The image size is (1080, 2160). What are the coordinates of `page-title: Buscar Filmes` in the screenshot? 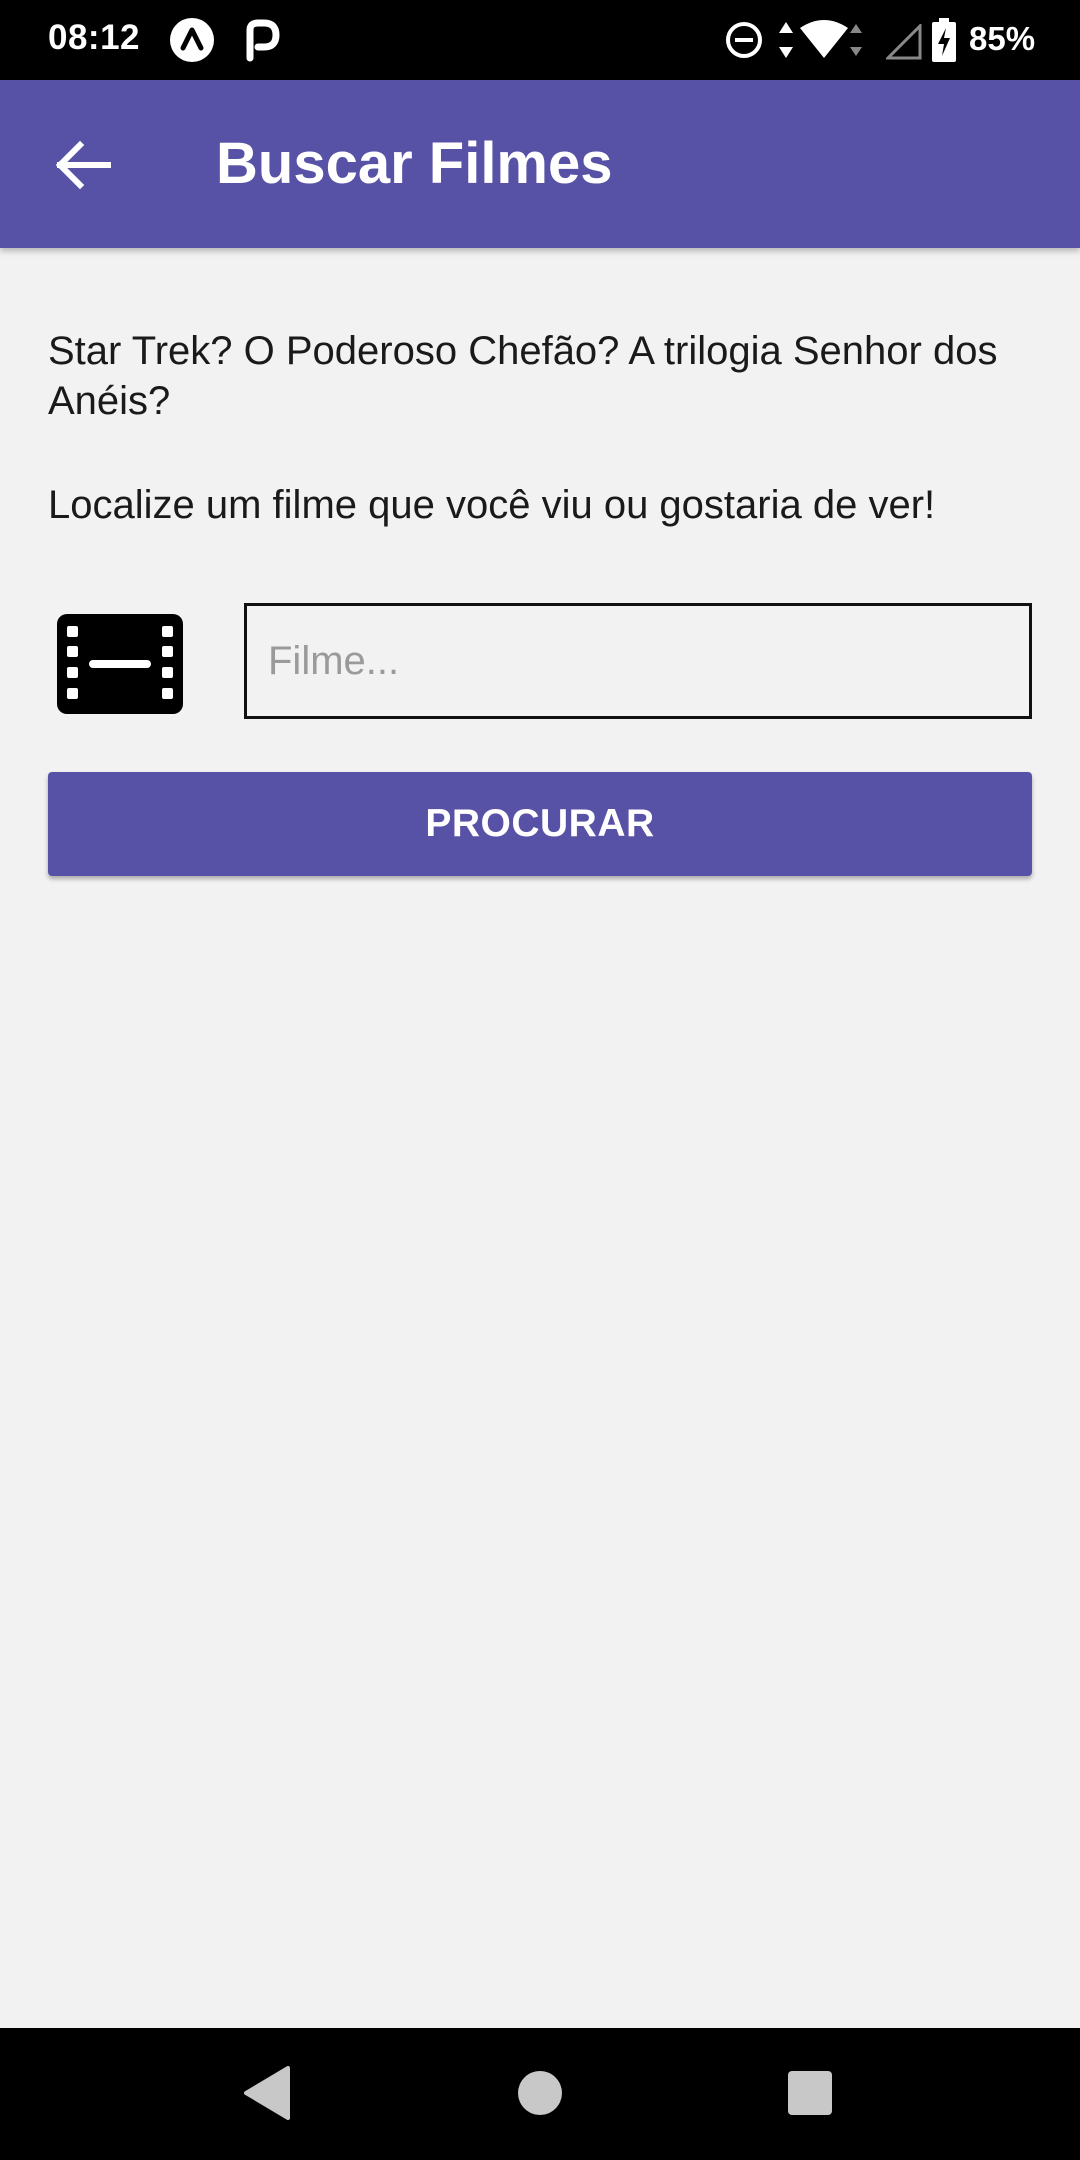 It's located at (414, 163).